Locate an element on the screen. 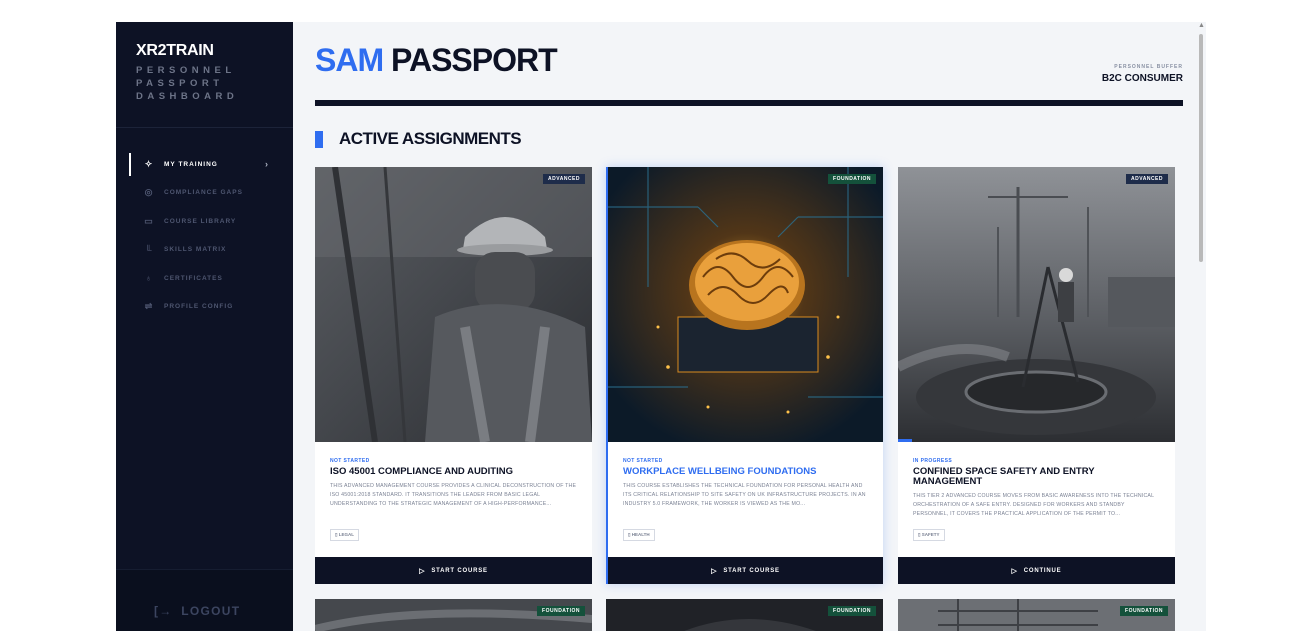  category-tag: ▯ LEGAL is located at coordinates (344, 535).